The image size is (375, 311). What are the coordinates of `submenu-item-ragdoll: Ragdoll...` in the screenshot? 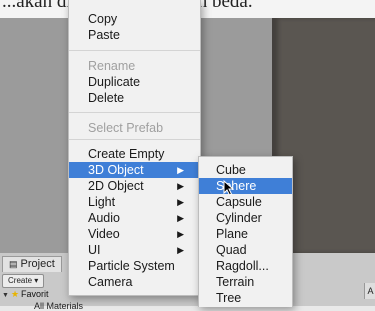 It's located at (245, 266).